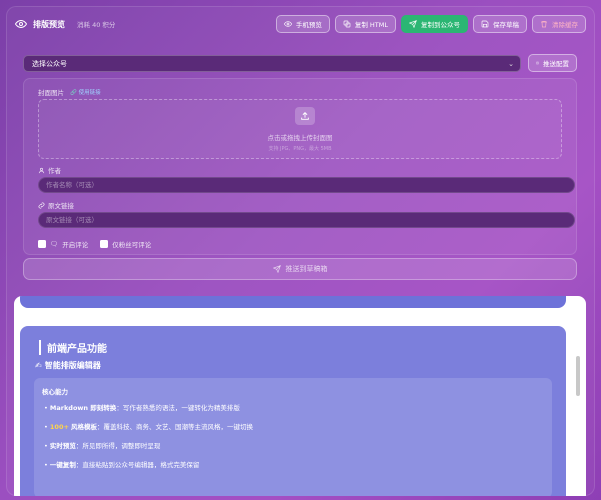 This screenshot has width=601, height=500. Describe the element at coordinates (371, 25) in the screenshot. I see `copy-html-label: 复制 HTML` at that location.